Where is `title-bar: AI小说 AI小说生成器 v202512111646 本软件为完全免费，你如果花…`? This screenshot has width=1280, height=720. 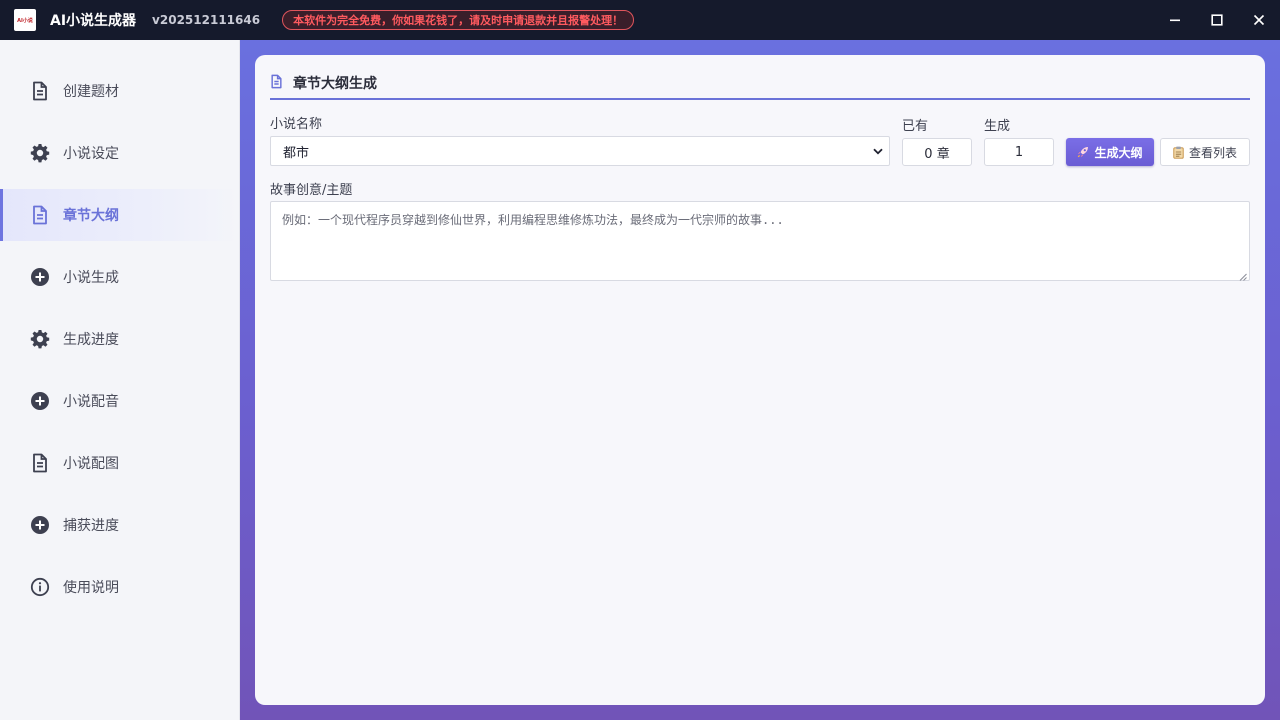 title-bar: AI小说 AI小说生成器 v202512111646 本软件为完全免费，你如果花… is located at coordinates (640, 20).